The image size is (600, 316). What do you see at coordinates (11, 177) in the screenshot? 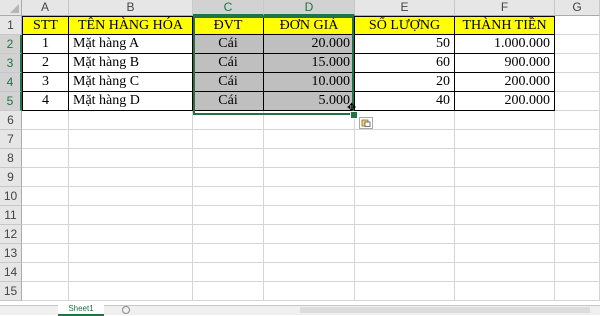
I see `row-header-9: 9` at bounding box center [11, 177].